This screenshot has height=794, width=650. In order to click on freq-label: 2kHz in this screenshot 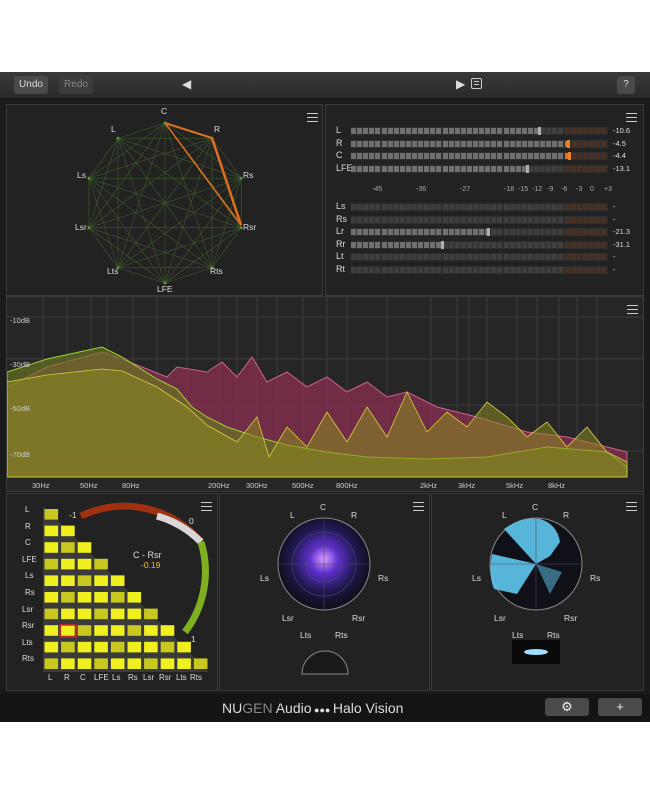, I will do `click(429, 485)`.